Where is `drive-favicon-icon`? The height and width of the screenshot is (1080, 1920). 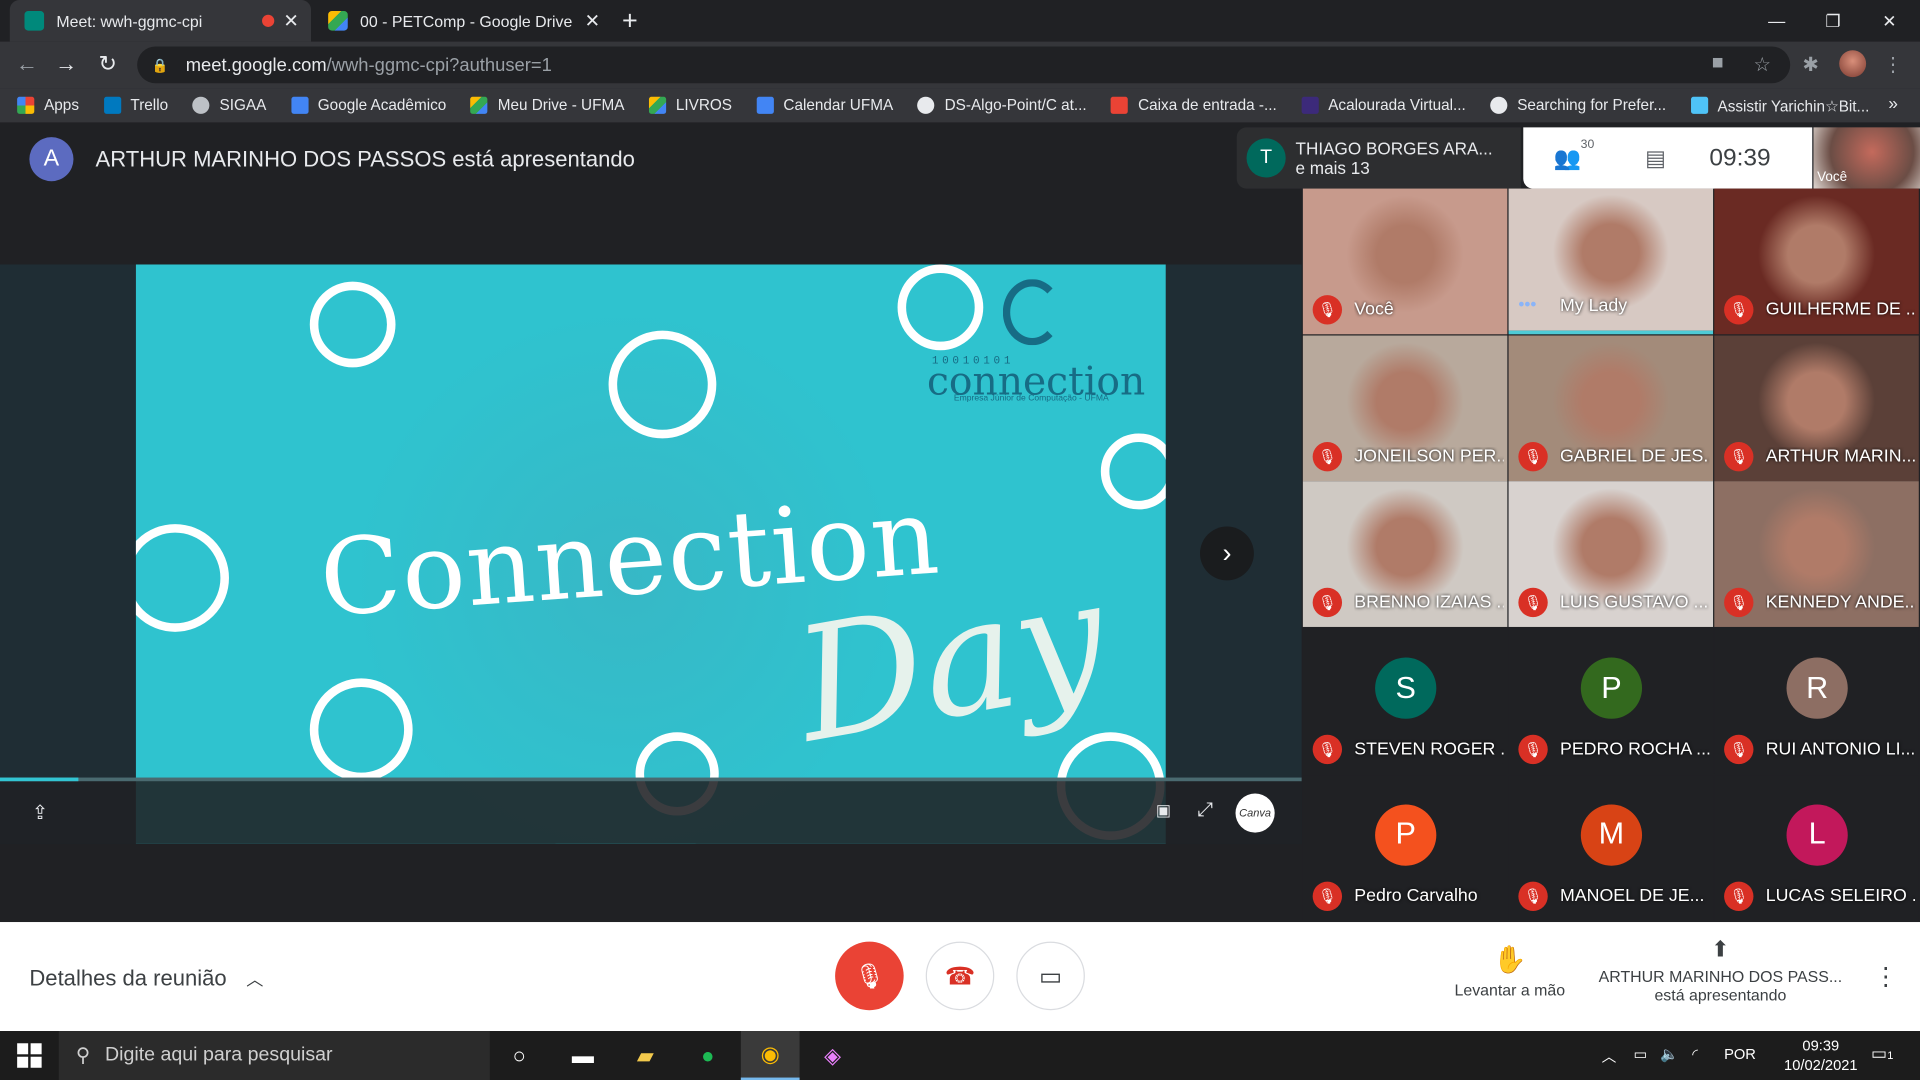 drive-favicon-icon is located at coordinates (338, 21).